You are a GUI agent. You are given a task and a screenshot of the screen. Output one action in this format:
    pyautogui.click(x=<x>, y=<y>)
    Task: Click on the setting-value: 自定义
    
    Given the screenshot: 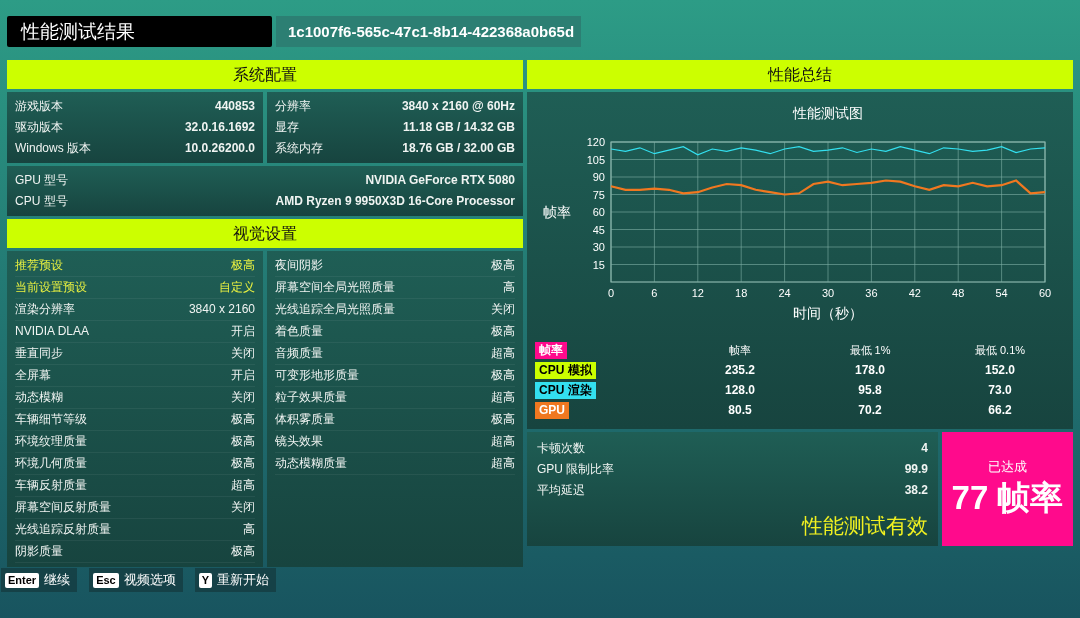 What is the action you would take?
    pyautogui.click(x=237, y=287)
    